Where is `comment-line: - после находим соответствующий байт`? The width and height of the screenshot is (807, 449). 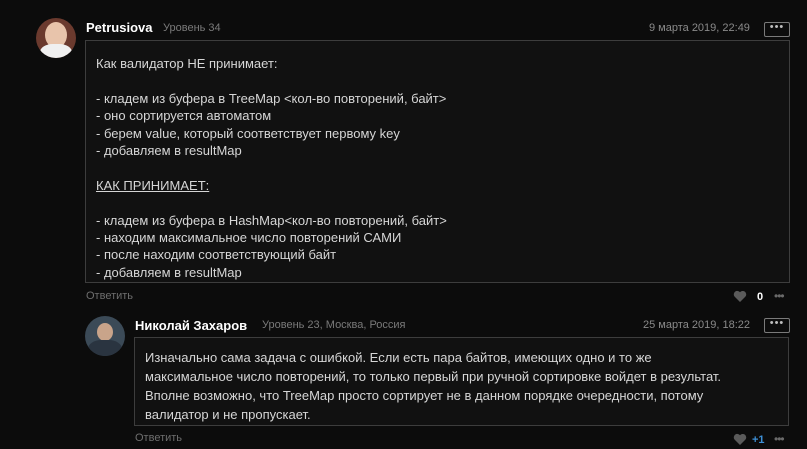 comment-line: - после находим соответствующий байт is located at coordinates (216, 255).